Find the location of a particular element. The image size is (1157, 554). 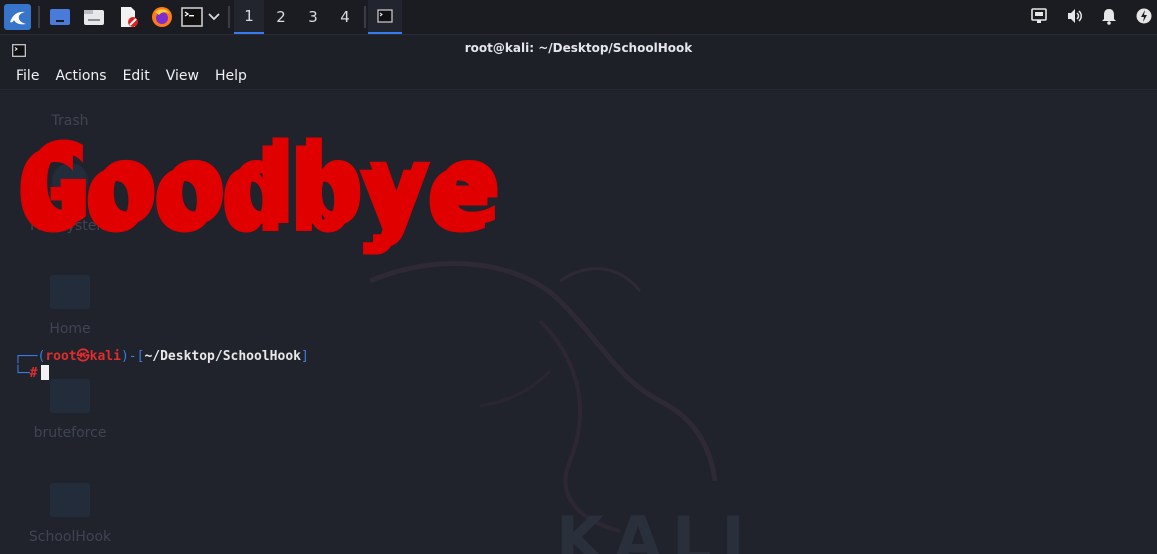

file-manager-icon is located at coordinates (94, 17).